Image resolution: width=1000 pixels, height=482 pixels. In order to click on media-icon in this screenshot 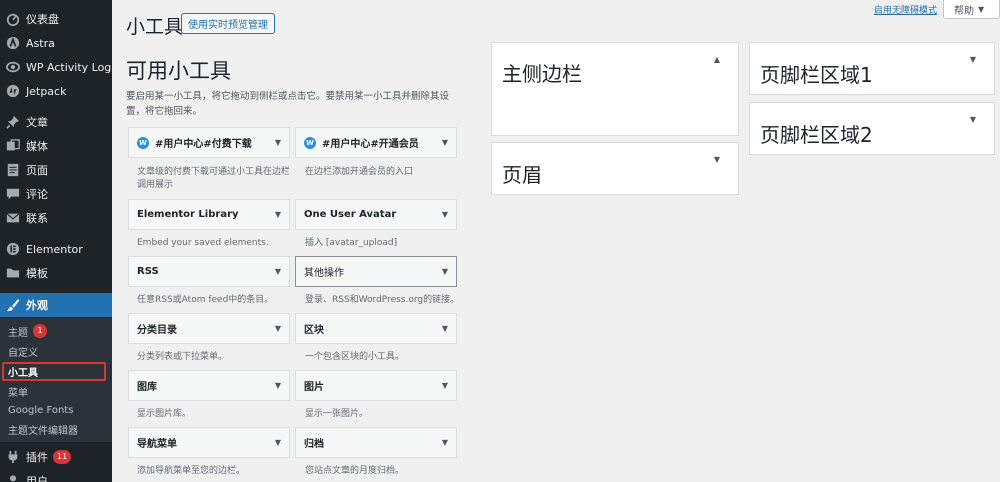, I will do `click(13, 146)`.